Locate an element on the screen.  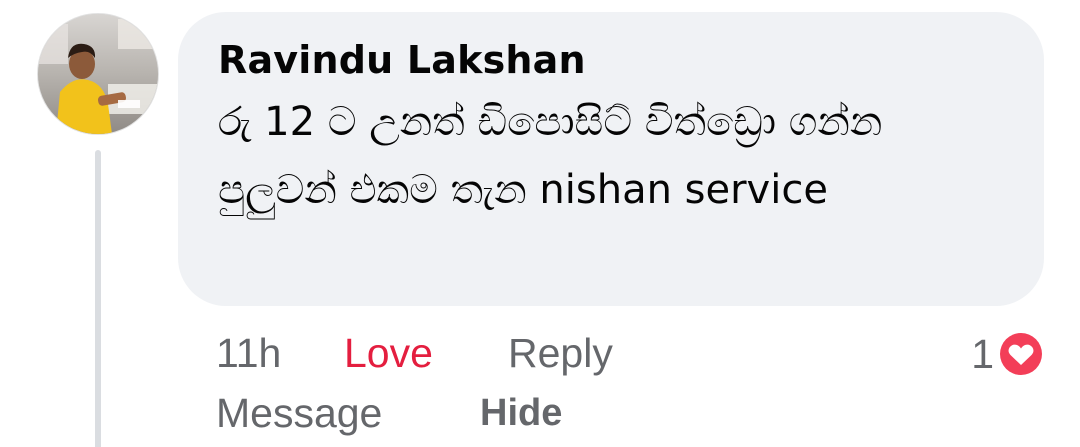
comment-author: Ravindu Lakshan is located at coordinates (612, 60).